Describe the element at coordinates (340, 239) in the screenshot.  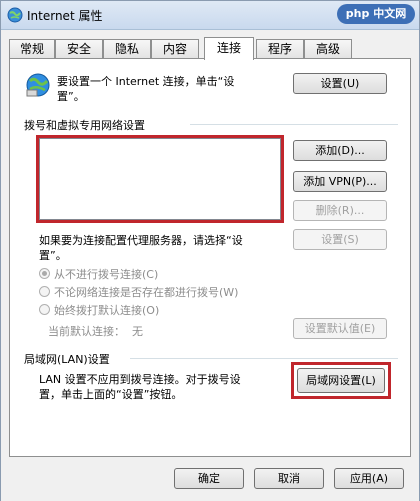
I see `dialup-settings-button: 设置(S)` at that location.